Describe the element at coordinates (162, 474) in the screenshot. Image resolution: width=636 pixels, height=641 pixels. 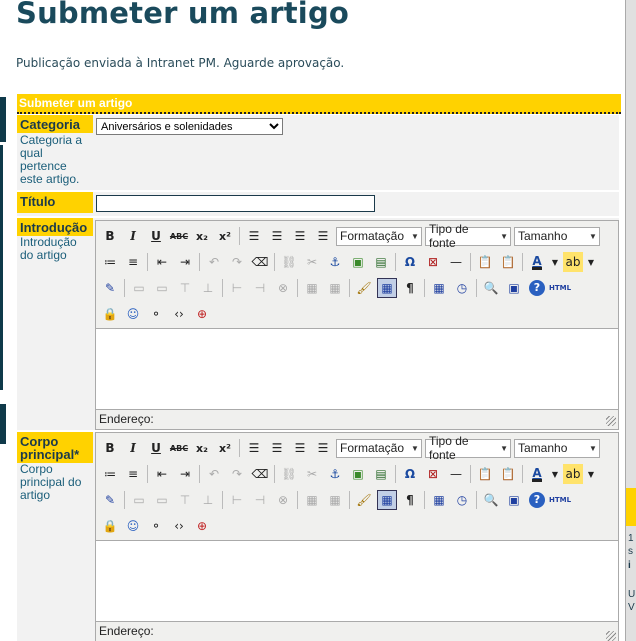
I see `outdent-icon: ⇤` at that location.